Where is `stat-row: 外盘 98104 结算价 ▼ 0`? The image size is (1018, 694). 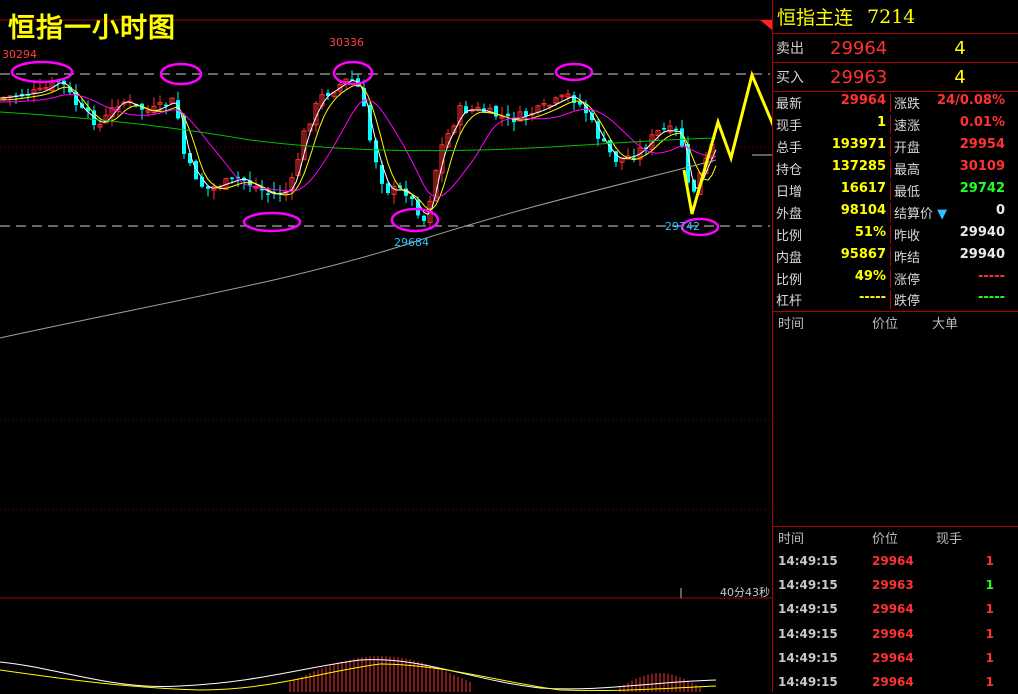
stat-row: 外盘 98104 结算价 ▼ 0 is located at coordinates (895, 212).